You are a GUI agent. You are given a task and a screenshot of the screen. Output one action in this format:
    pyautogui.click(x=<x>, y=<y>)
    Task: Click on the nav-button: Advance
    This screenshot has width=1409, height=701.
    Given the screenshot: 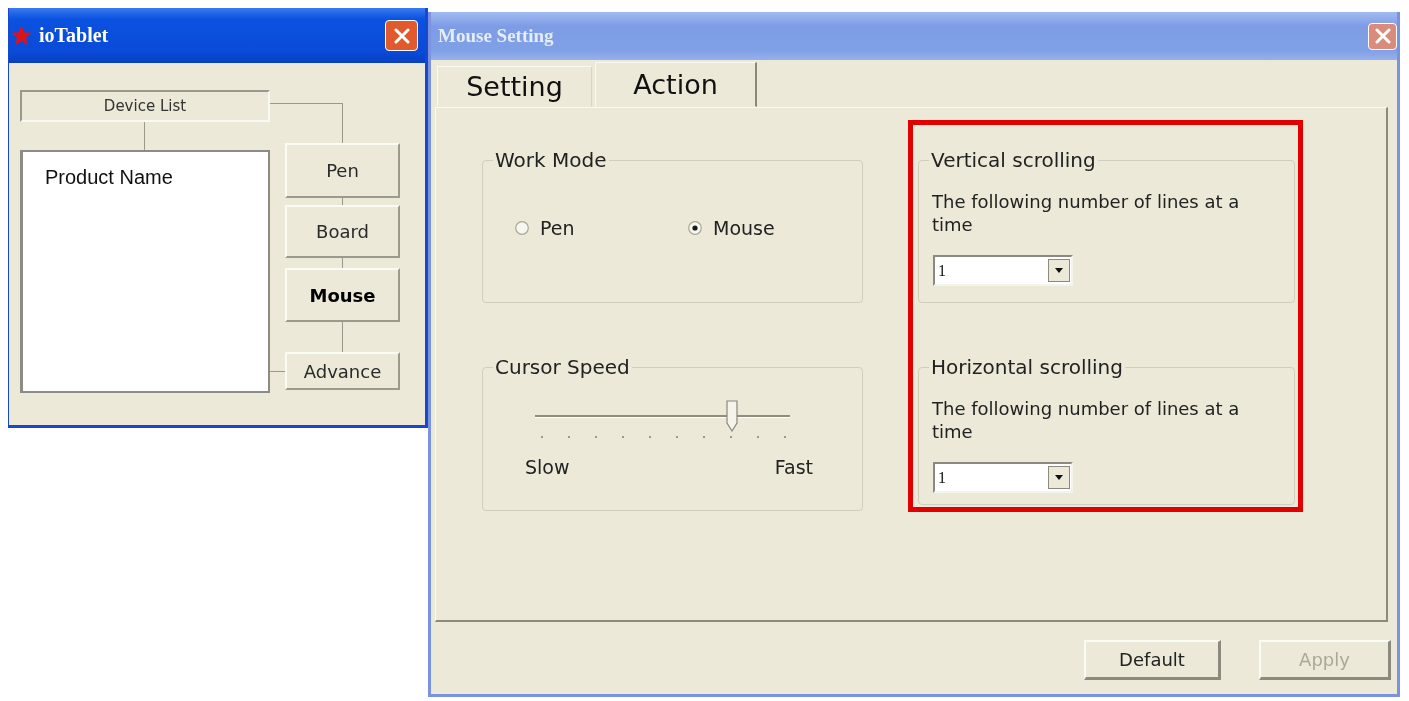 What is the action you would take?
    pyautogui.click(x=342, y=371)
    